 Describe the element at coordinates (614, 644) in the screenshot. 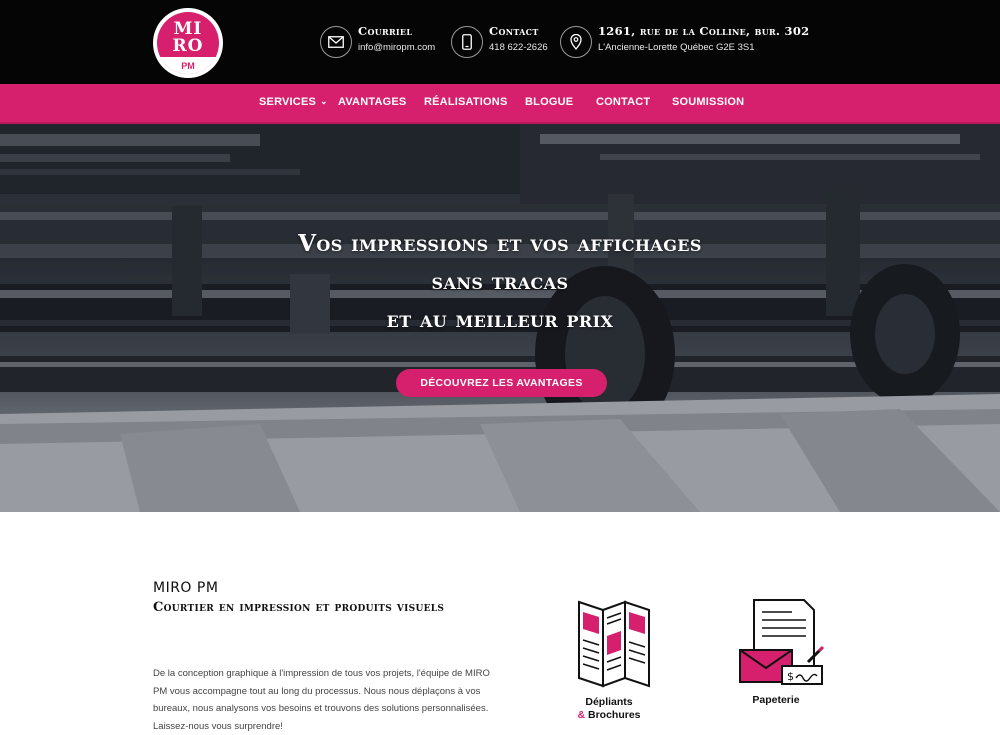

I see `brochure-icon` at that location.